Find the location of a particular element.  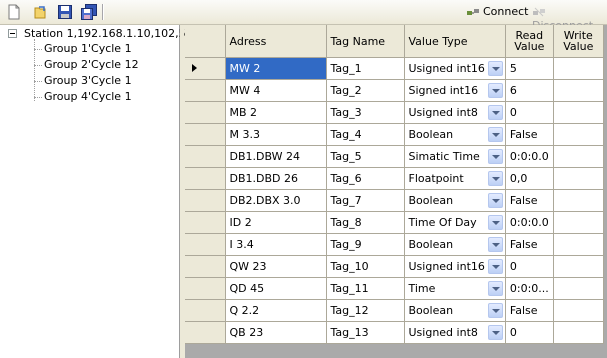

cell-address: MB 2 is located at coordinates (276, 112).